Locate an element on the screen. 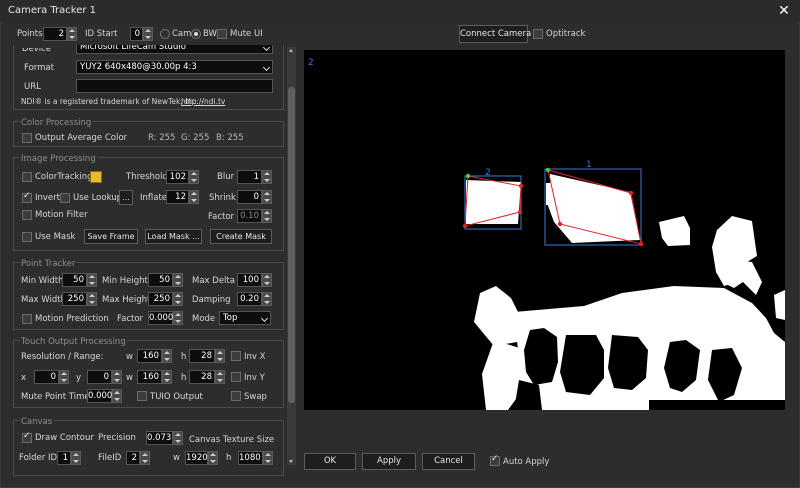 The image size is (800, 488). motion-filter-checkbox is located at coordinates (27, 215).